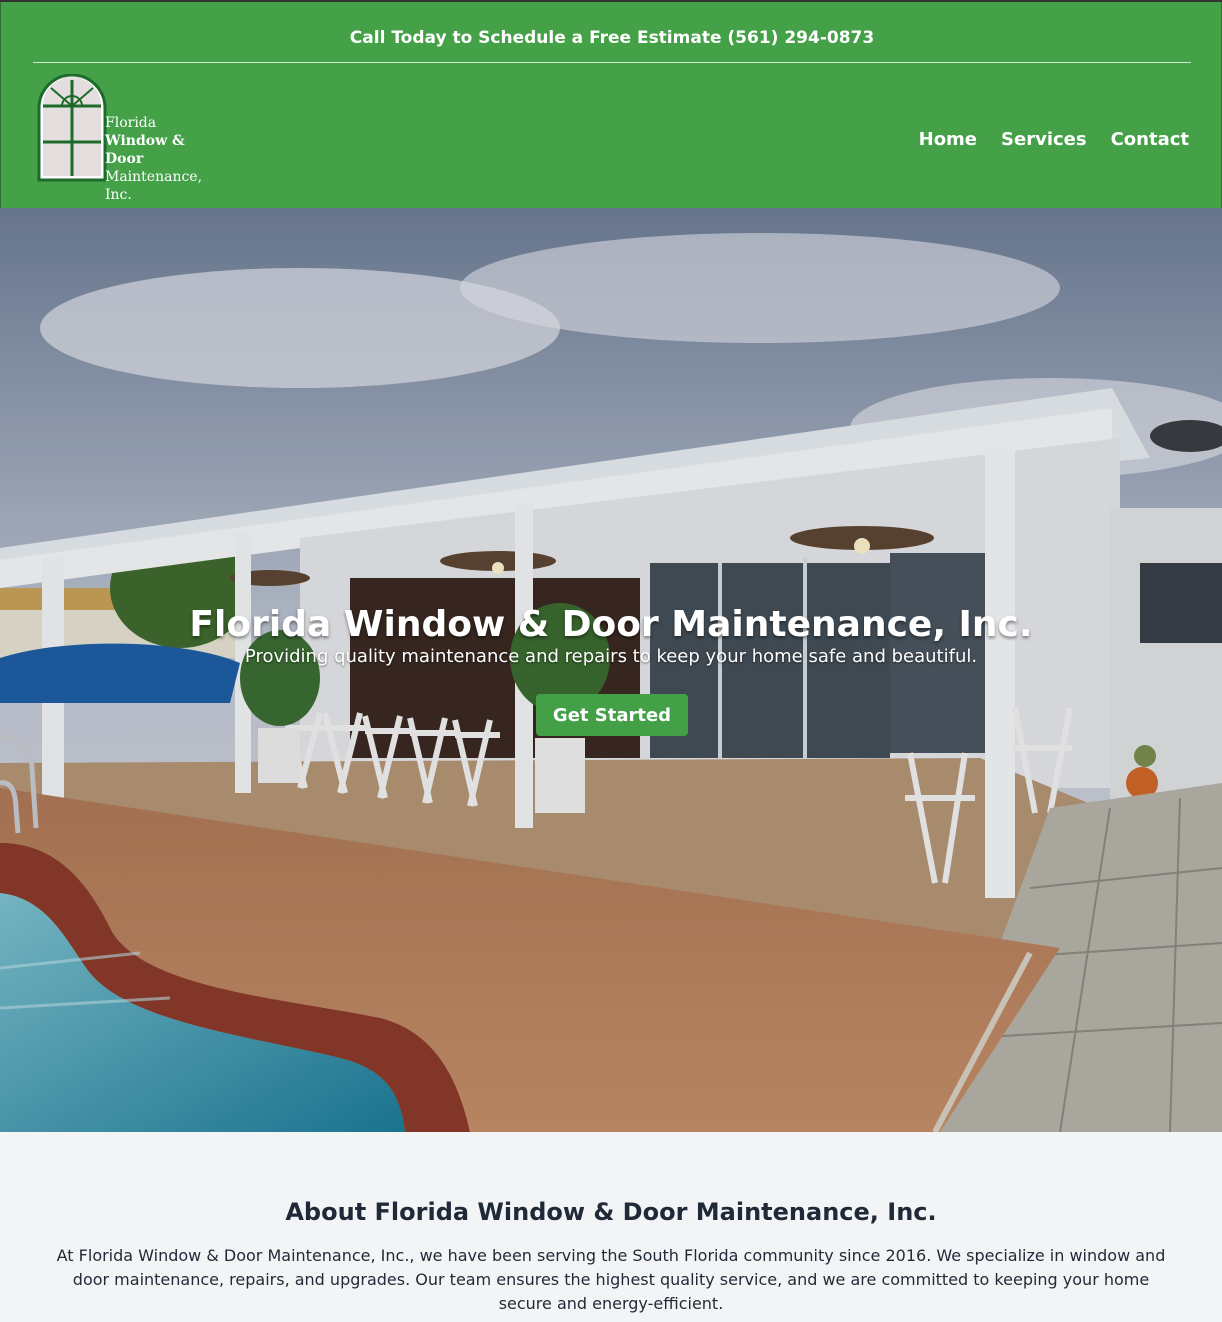 Image resolution: width=1222 pixels, height=1322 pixels. I want to click on nav-services: Services, so click(1044, 139).